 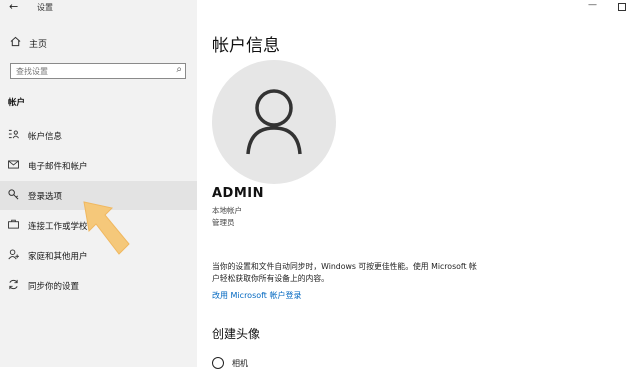 I want to click on sidebar-item-label: 连接工作或学校, so click(x=58, y=226).